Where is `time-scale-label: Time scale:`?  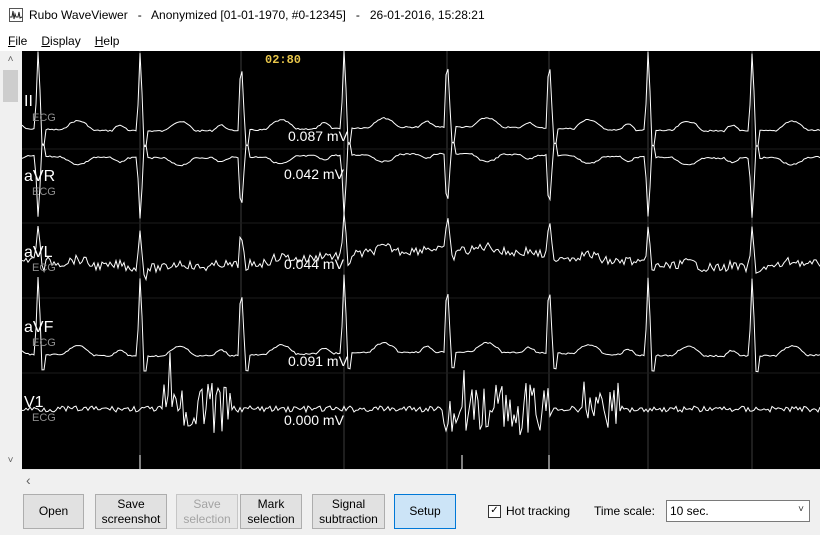
time-scale-label: Time scale: is located at coordinates (624, 511).